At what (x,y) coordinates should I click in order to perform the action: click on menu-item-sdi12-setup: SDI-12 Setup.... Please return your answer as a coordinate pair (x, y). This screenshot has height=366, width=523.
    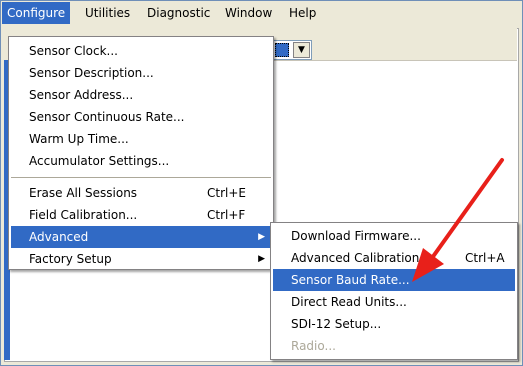
    Looking at the image, I should click on (394, 324).